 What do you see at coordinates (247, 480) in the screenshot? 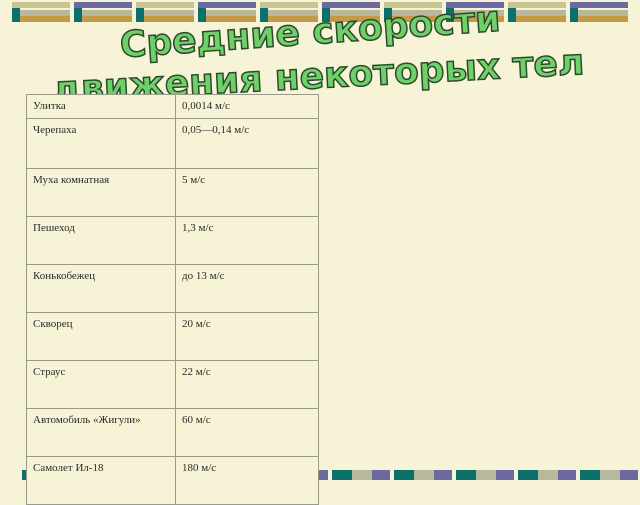
I see `speed-value-cell: 180 м/с` at bounding box center [247, 480].